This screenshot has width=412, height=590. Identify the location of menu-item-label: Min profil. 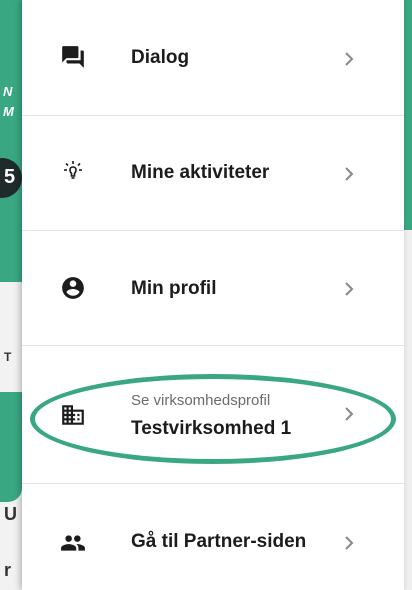
(174, 288).